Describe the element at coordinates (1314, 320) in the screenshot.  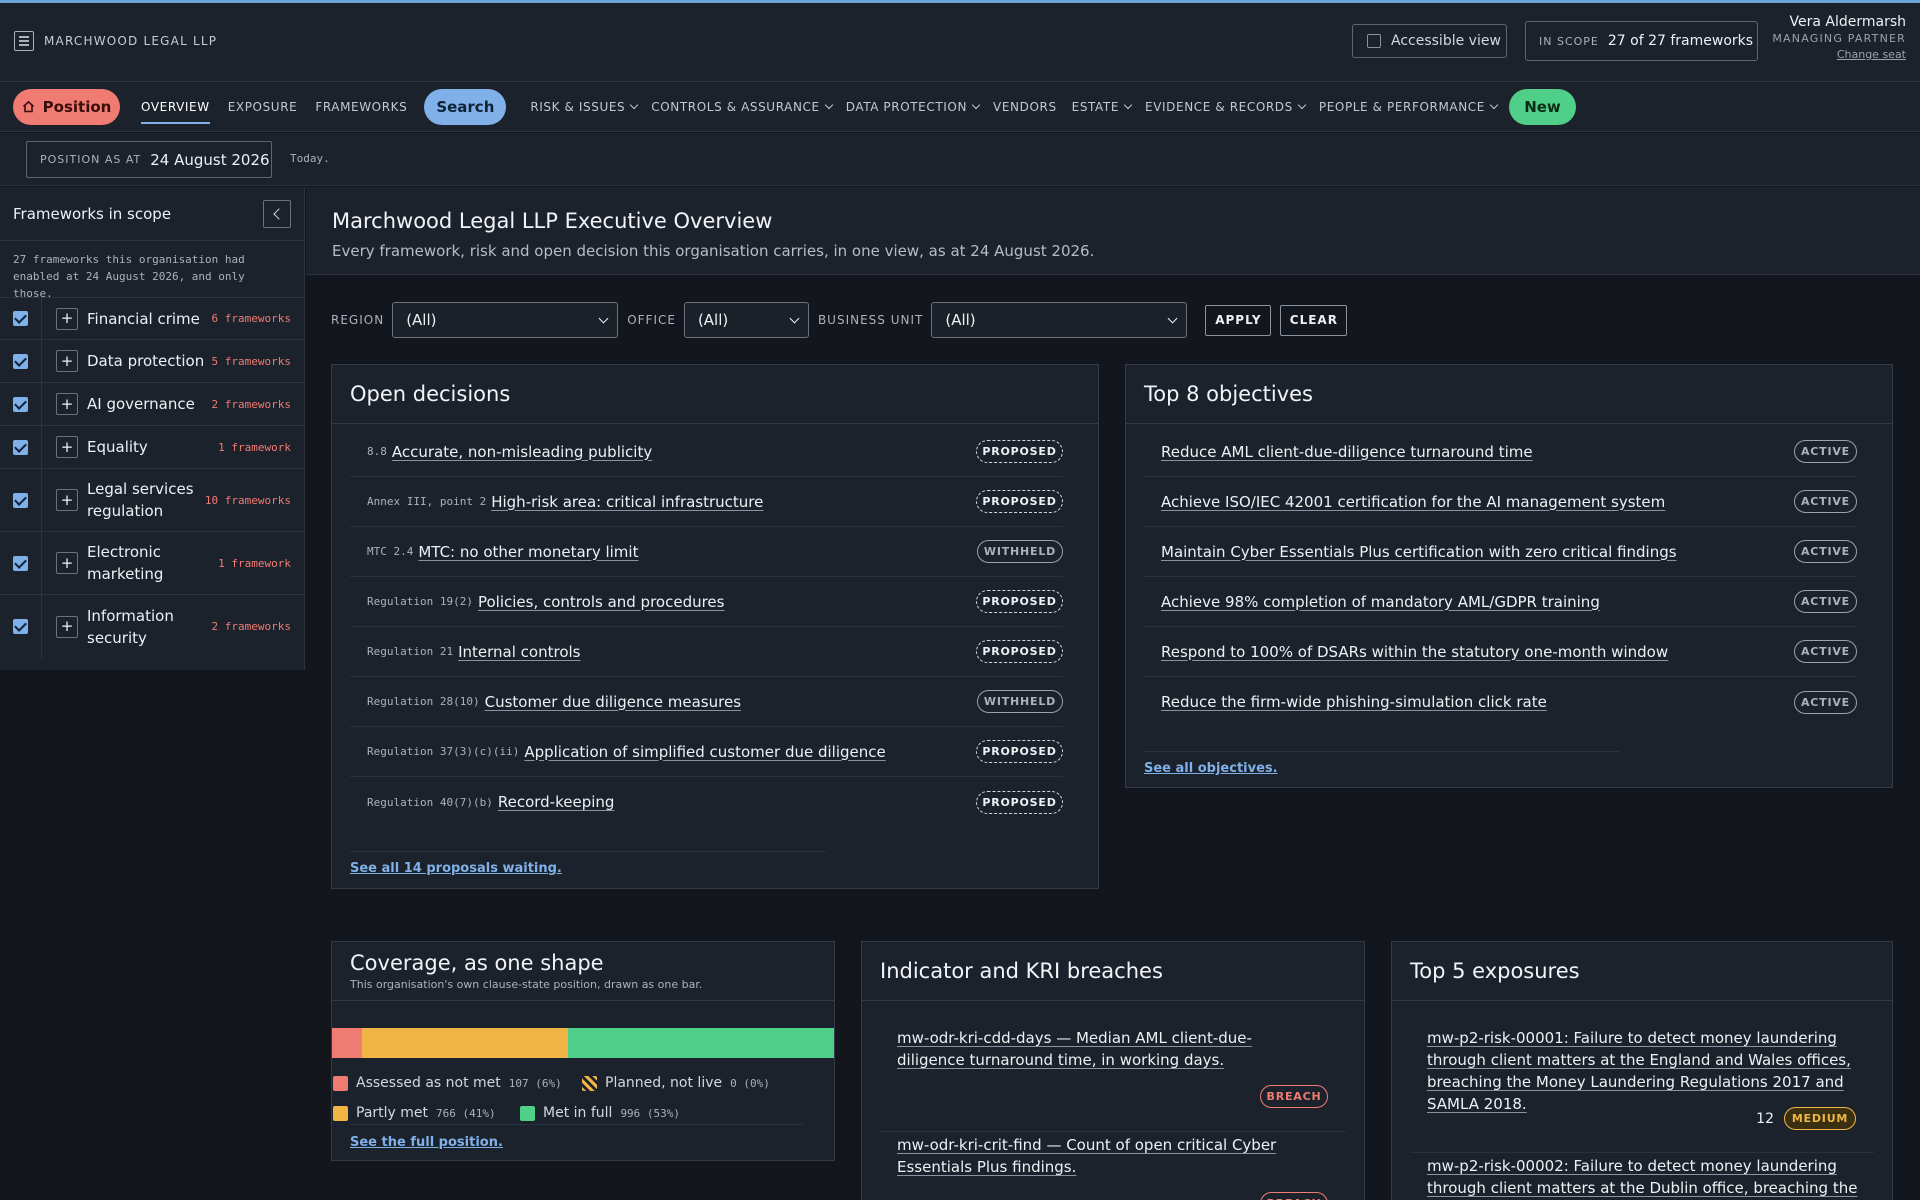
I see `clear-button: CLEAR` at that location.